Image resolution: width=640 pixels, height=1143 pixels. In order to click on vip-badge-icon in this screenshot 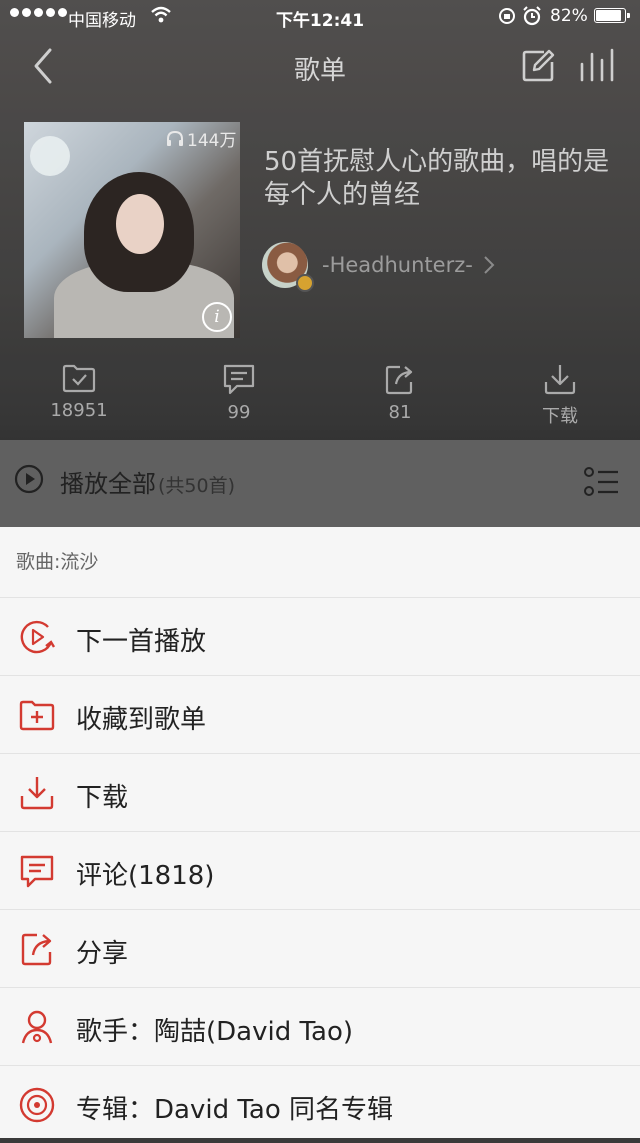, I will do `click(305, 283)`.